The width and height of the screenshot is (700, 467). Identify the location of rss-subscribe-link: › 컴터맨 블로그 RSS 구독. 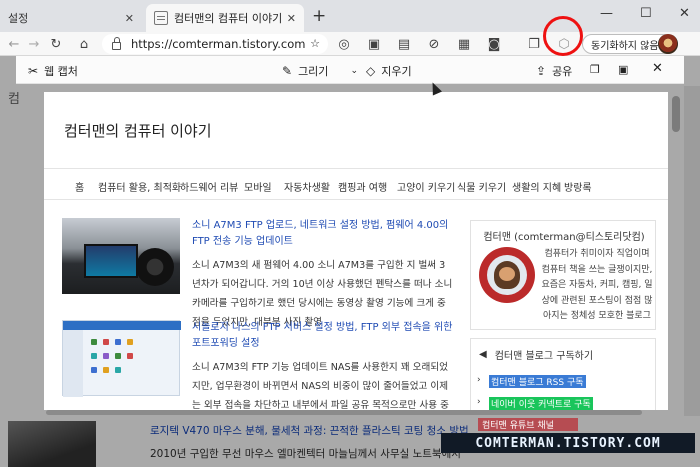
(531, 381).